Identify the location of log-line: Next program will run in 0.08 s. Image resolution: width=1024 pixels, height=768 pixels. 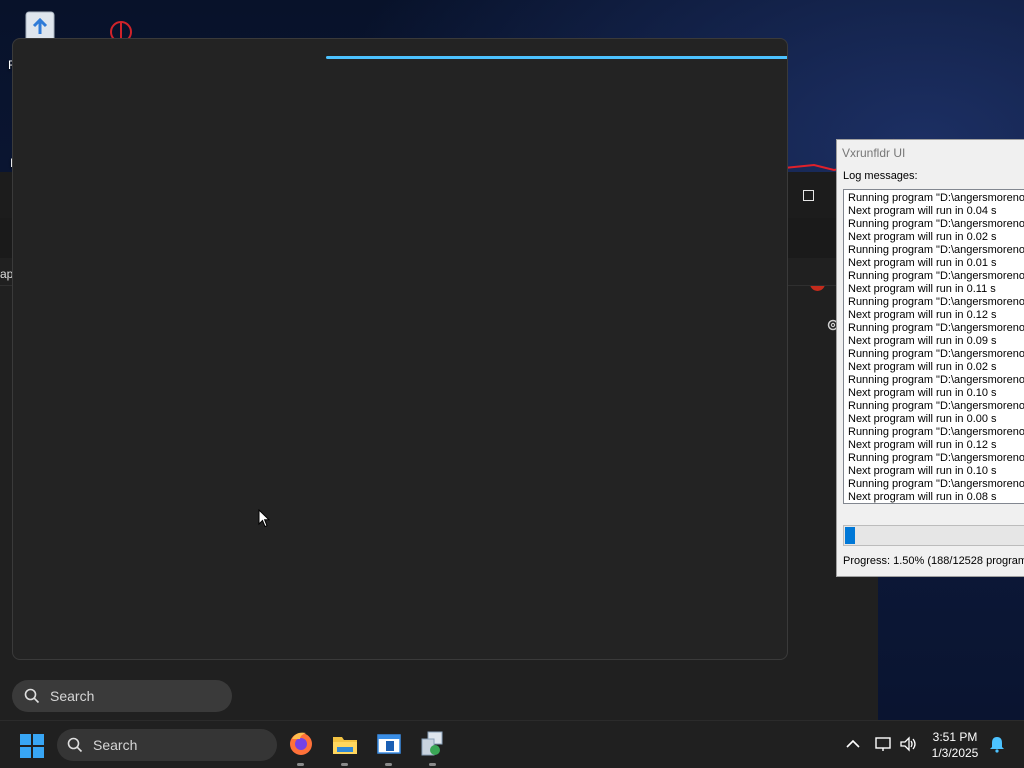
(922, 497).